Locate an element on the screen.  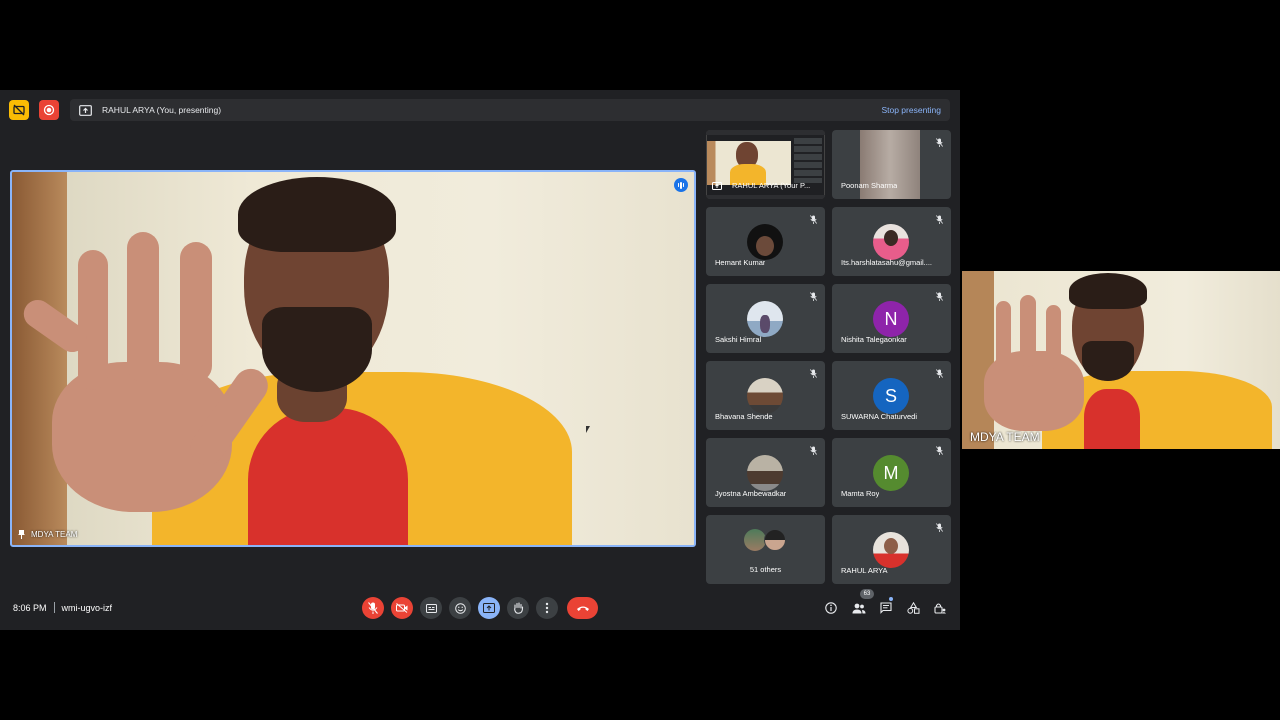
others-tile: 51 others is located at coordinates (765, 549).